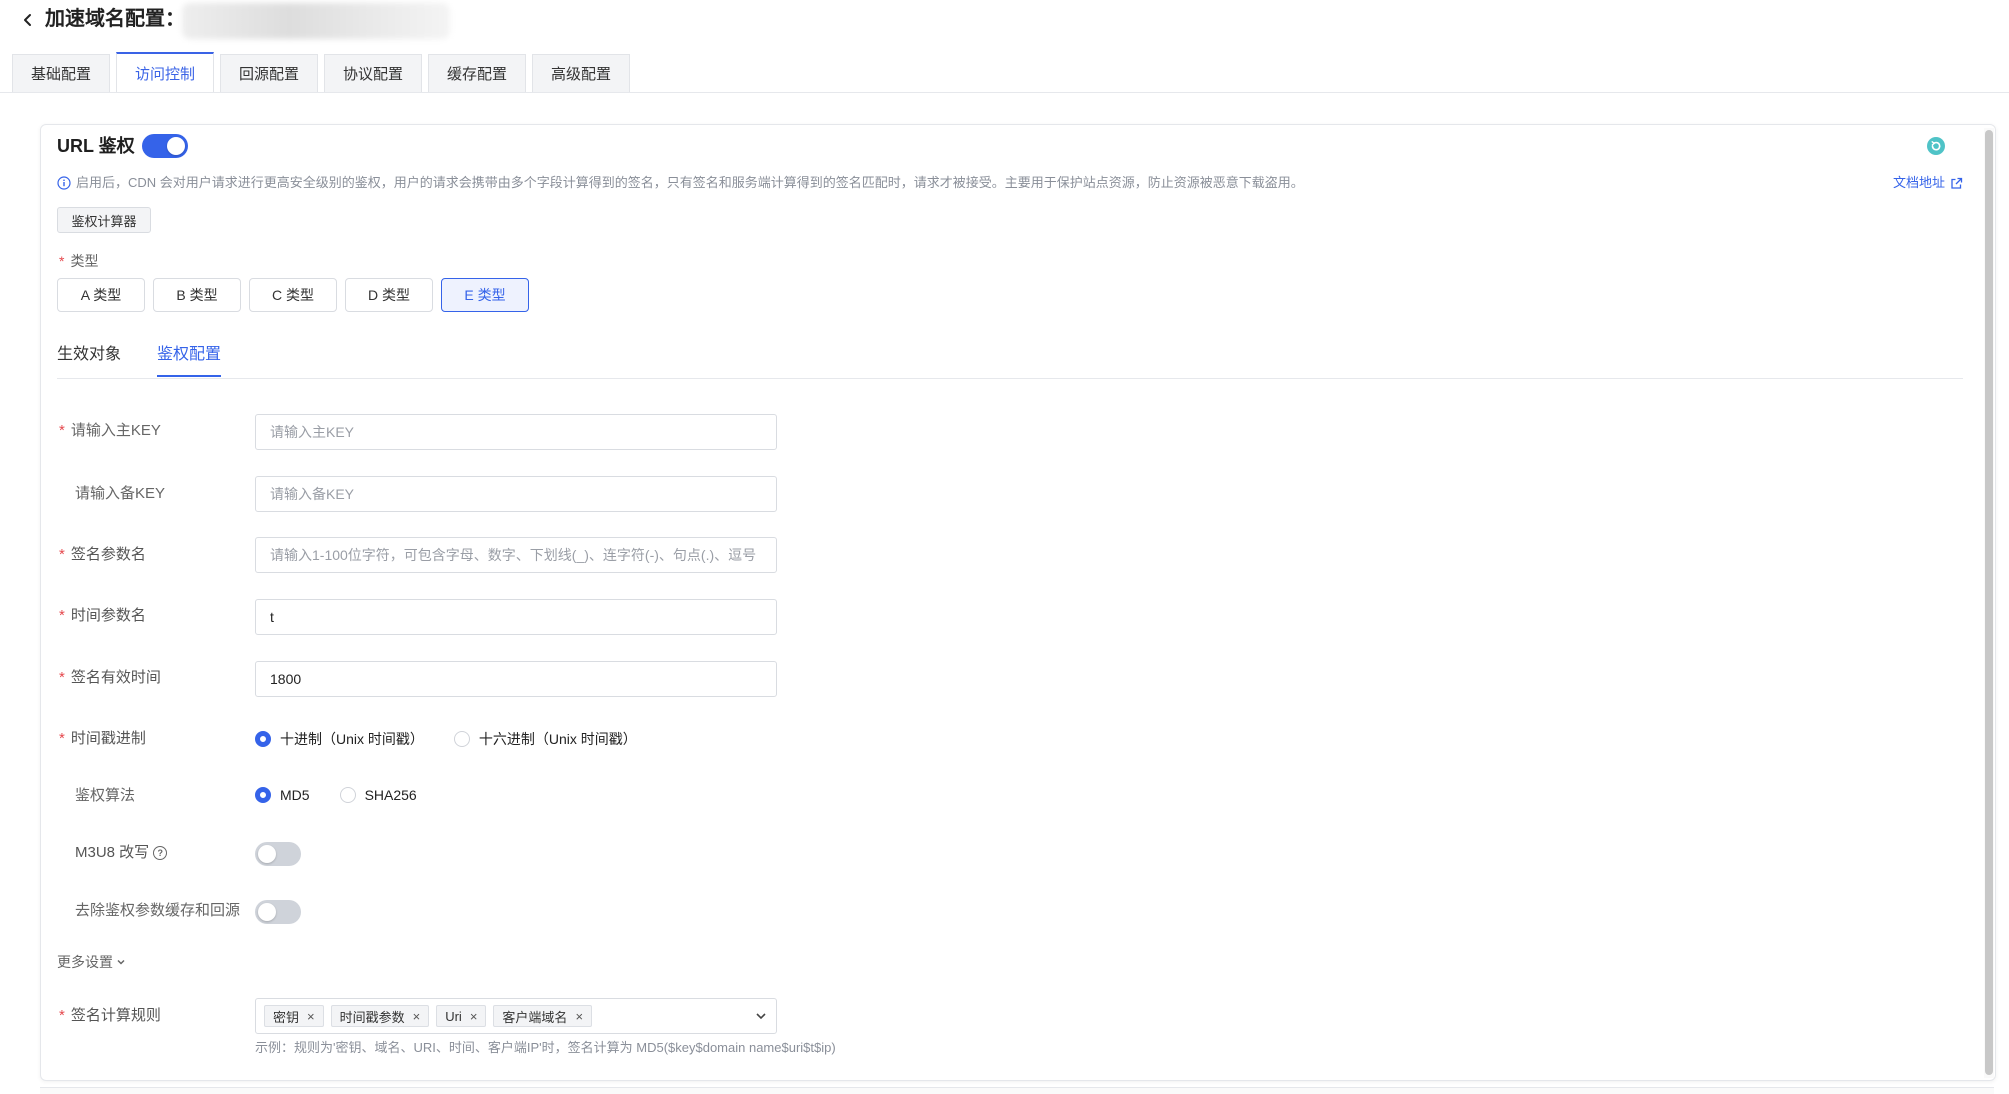 The width and height of the screenshot is (2009, 1094). Describe the element at coordinates (516, 617) in the screenshot. I see `time-param-input` at that location.